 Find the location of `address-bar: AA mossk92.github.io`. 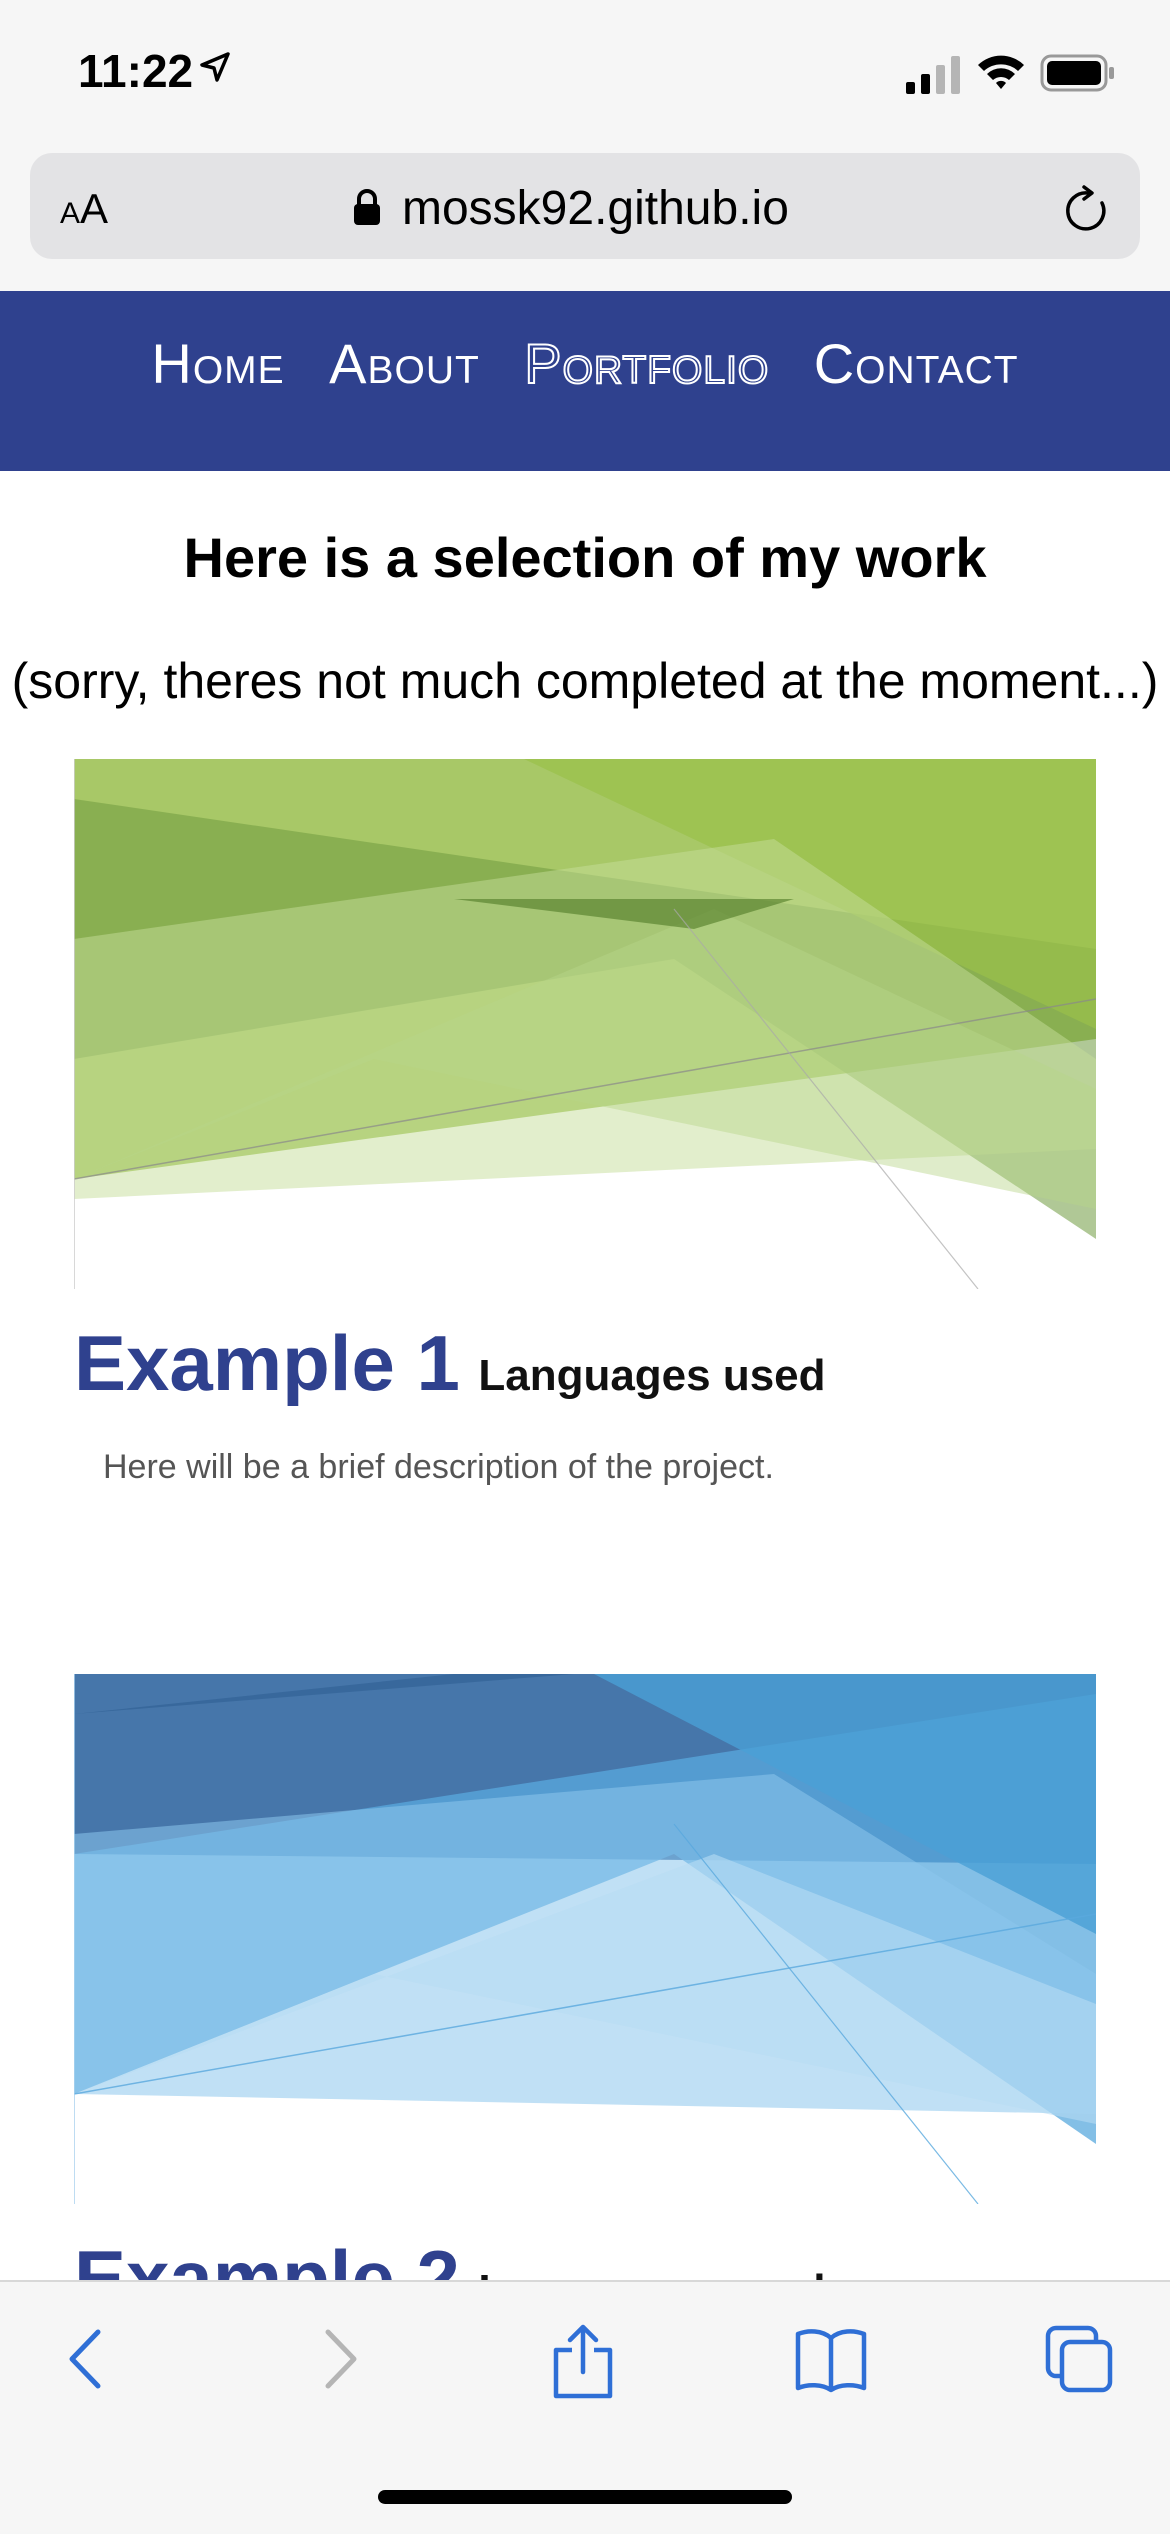

address-bar: AA mossk92.github.io is located at coordinates (585, 206).